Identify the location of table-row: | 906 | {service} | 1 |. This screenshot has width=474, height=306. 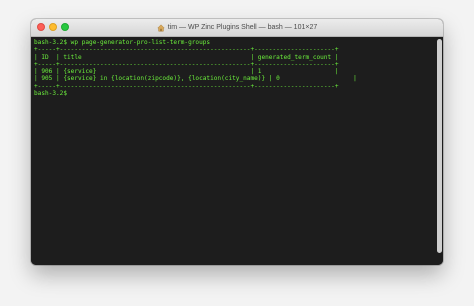
(186, 72).